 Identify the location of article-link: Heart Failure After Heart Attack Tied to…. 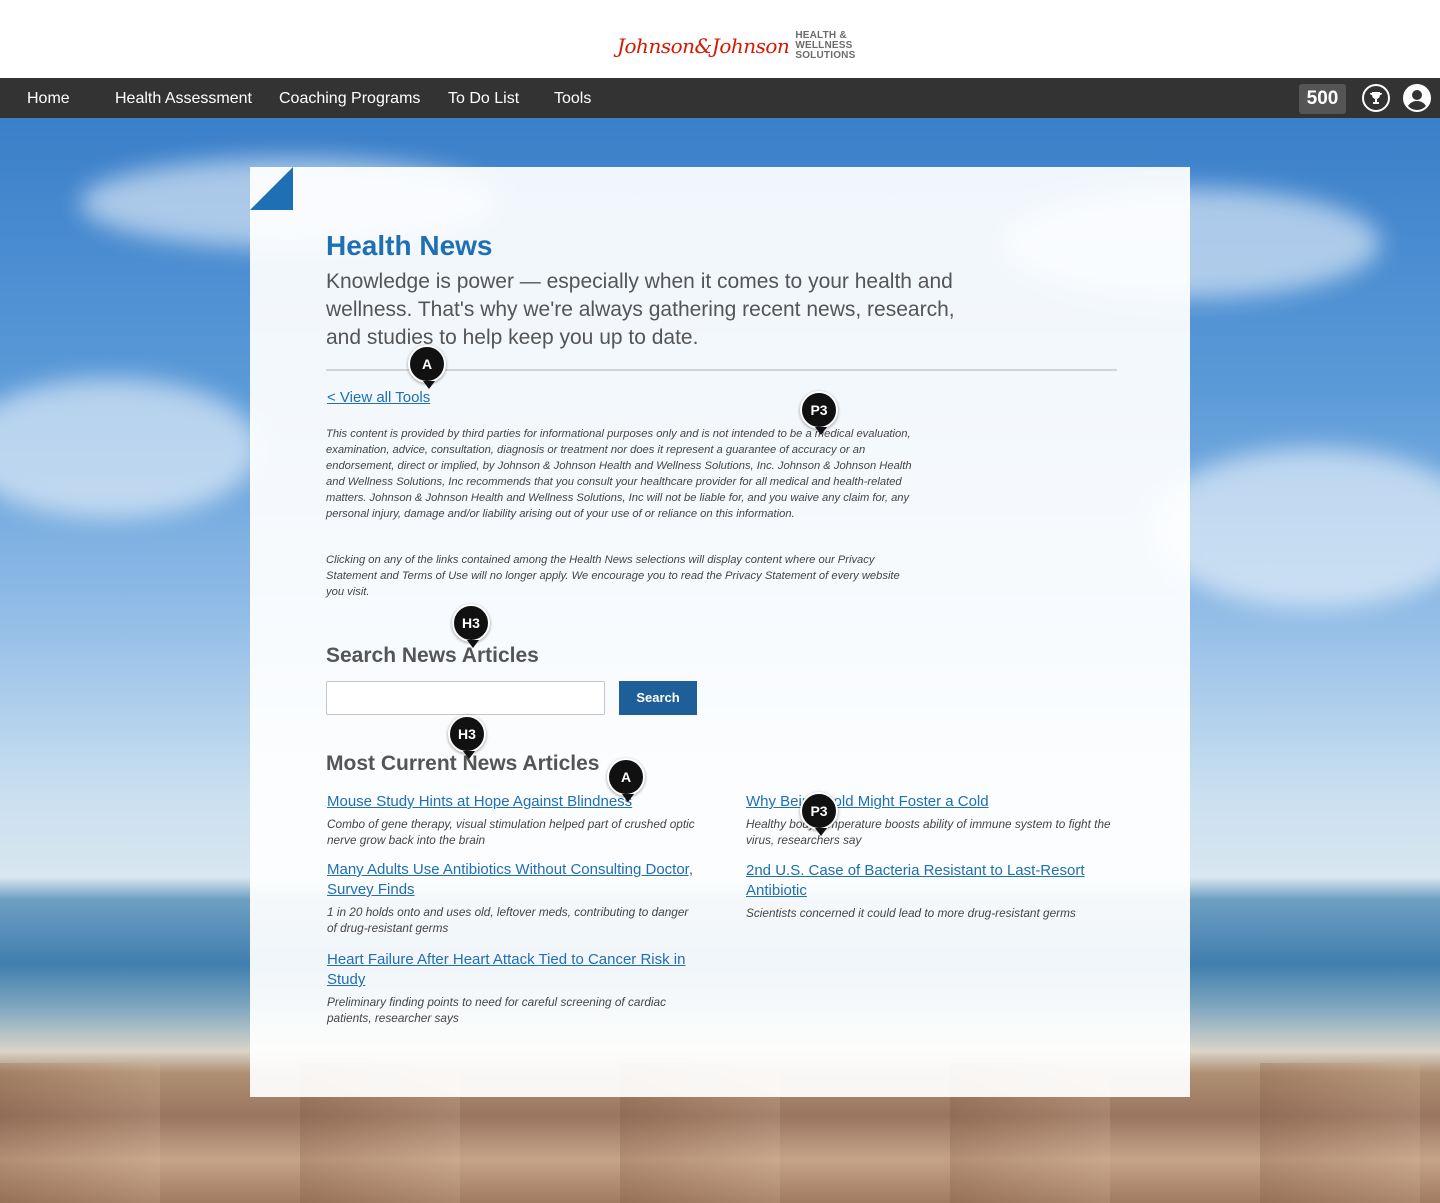
(512, 970).